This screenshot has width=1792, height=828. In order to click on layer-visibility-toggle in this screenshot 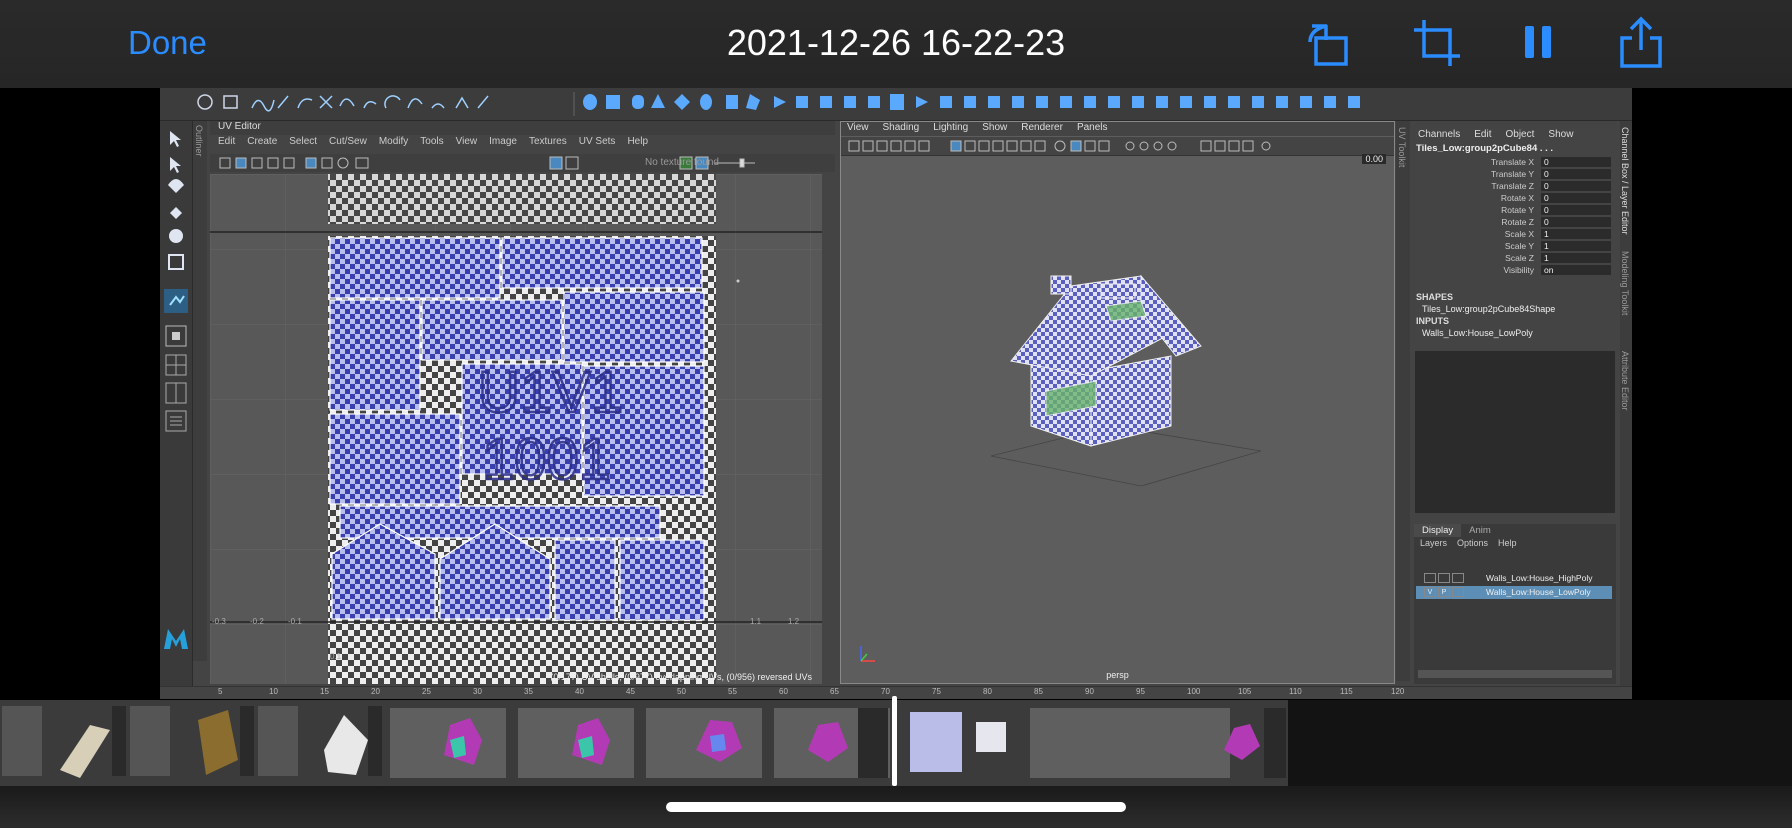, I will do `click(1430, 578)`.